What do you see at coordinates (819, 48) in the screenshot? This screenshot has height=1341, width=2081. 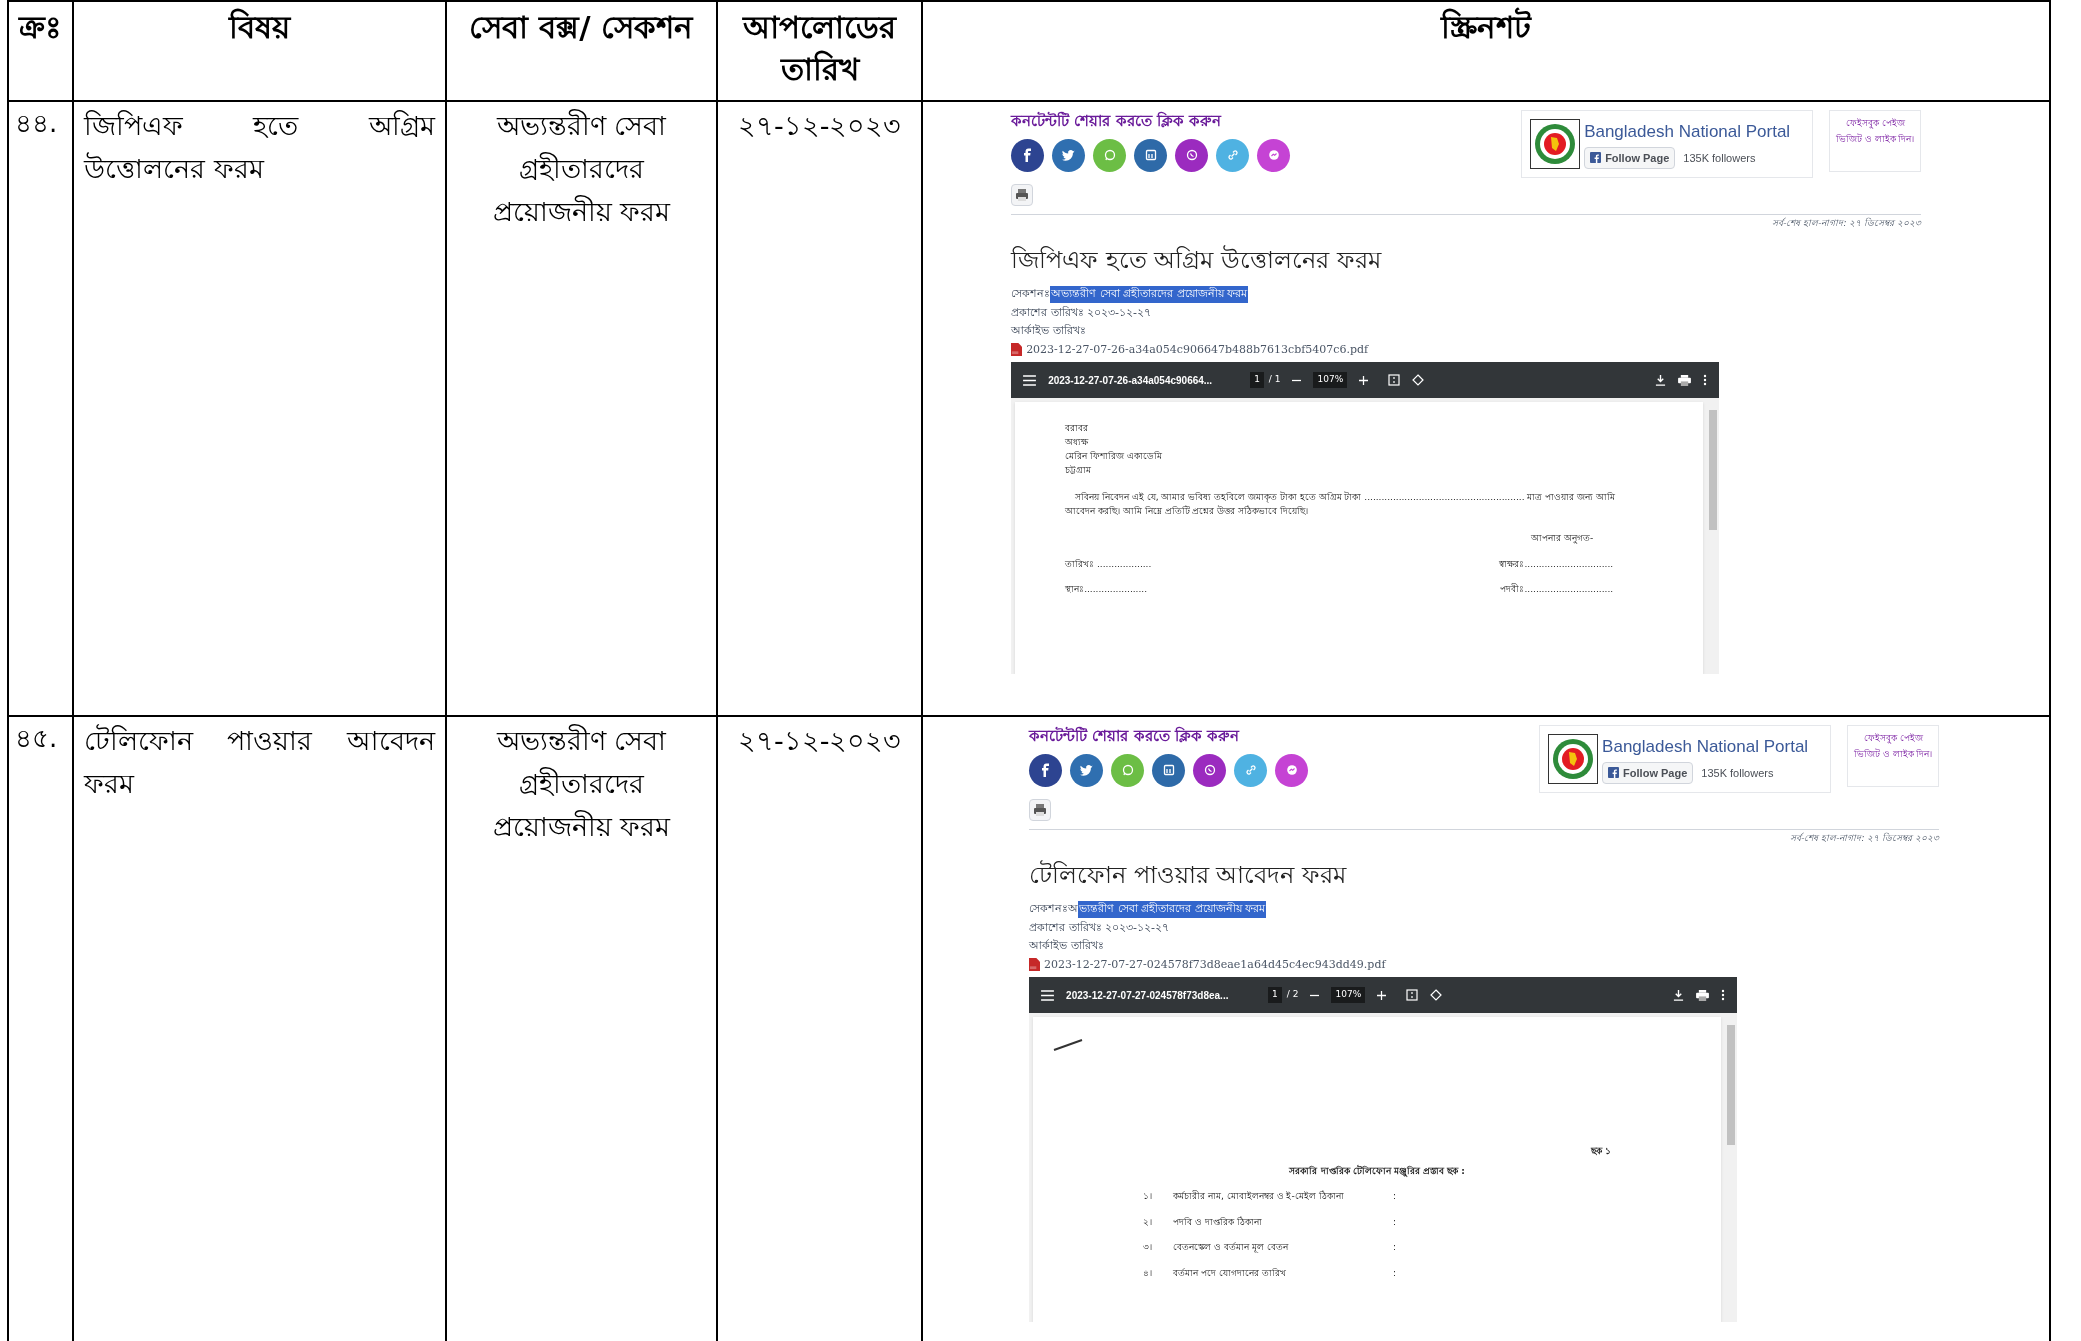 I see `column-header: আপলোডের তারিখ` at bounding box center [819, 48].